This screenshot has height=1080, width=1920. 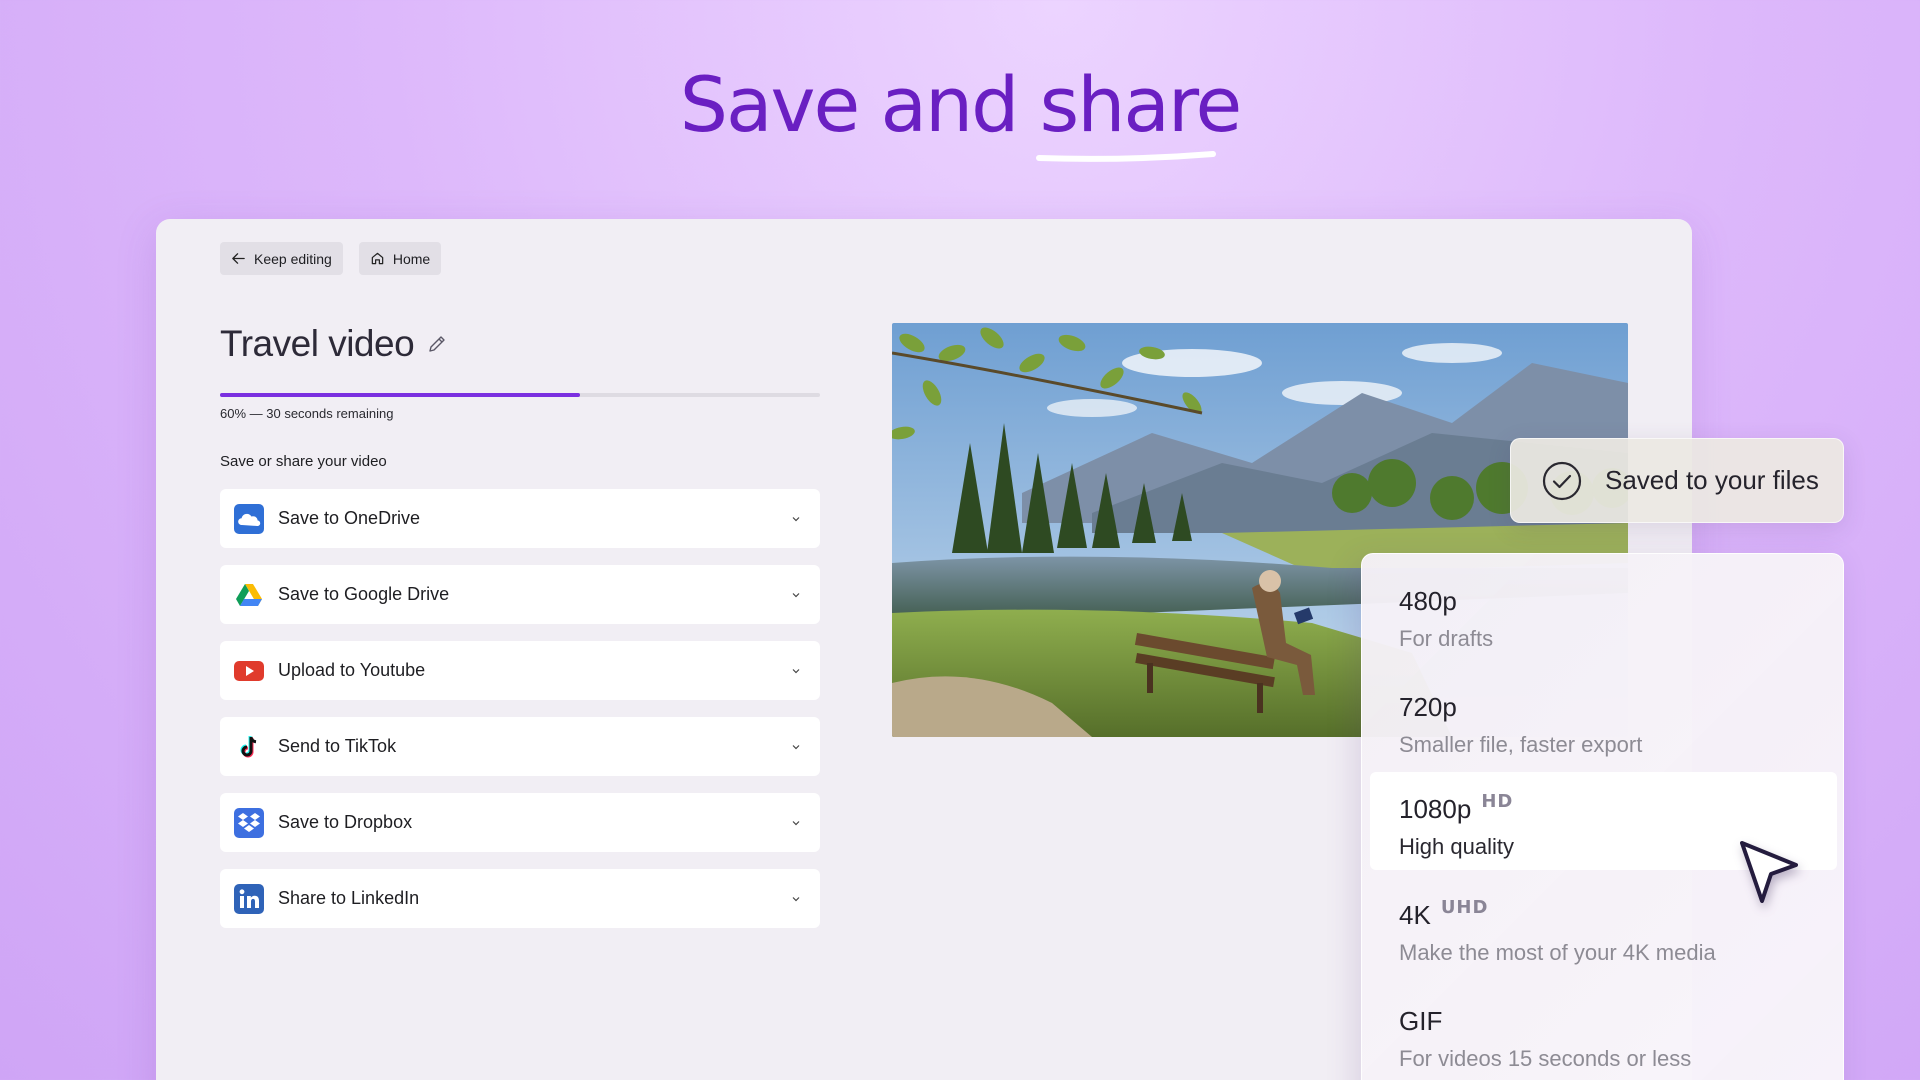 What do you see at coordinates (1428, 707) in the screenshot?
I see `quality-title: 720p` at bounding box center [1428, 707].